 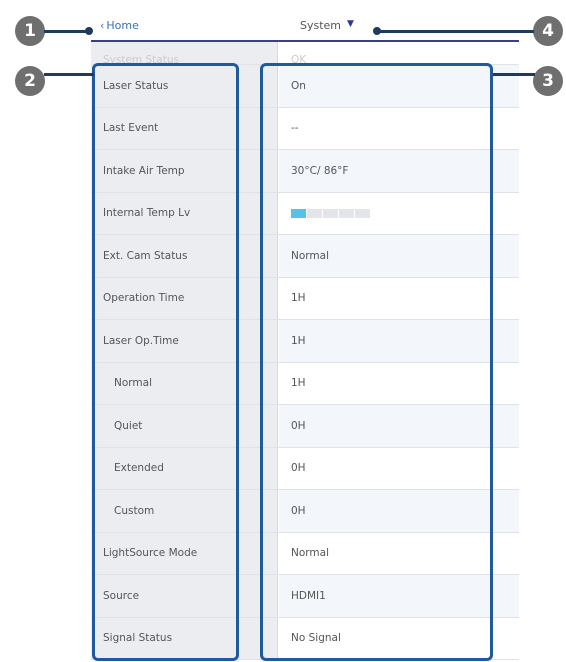 I want to click on row-value: OK, so click(x=299, y=60).